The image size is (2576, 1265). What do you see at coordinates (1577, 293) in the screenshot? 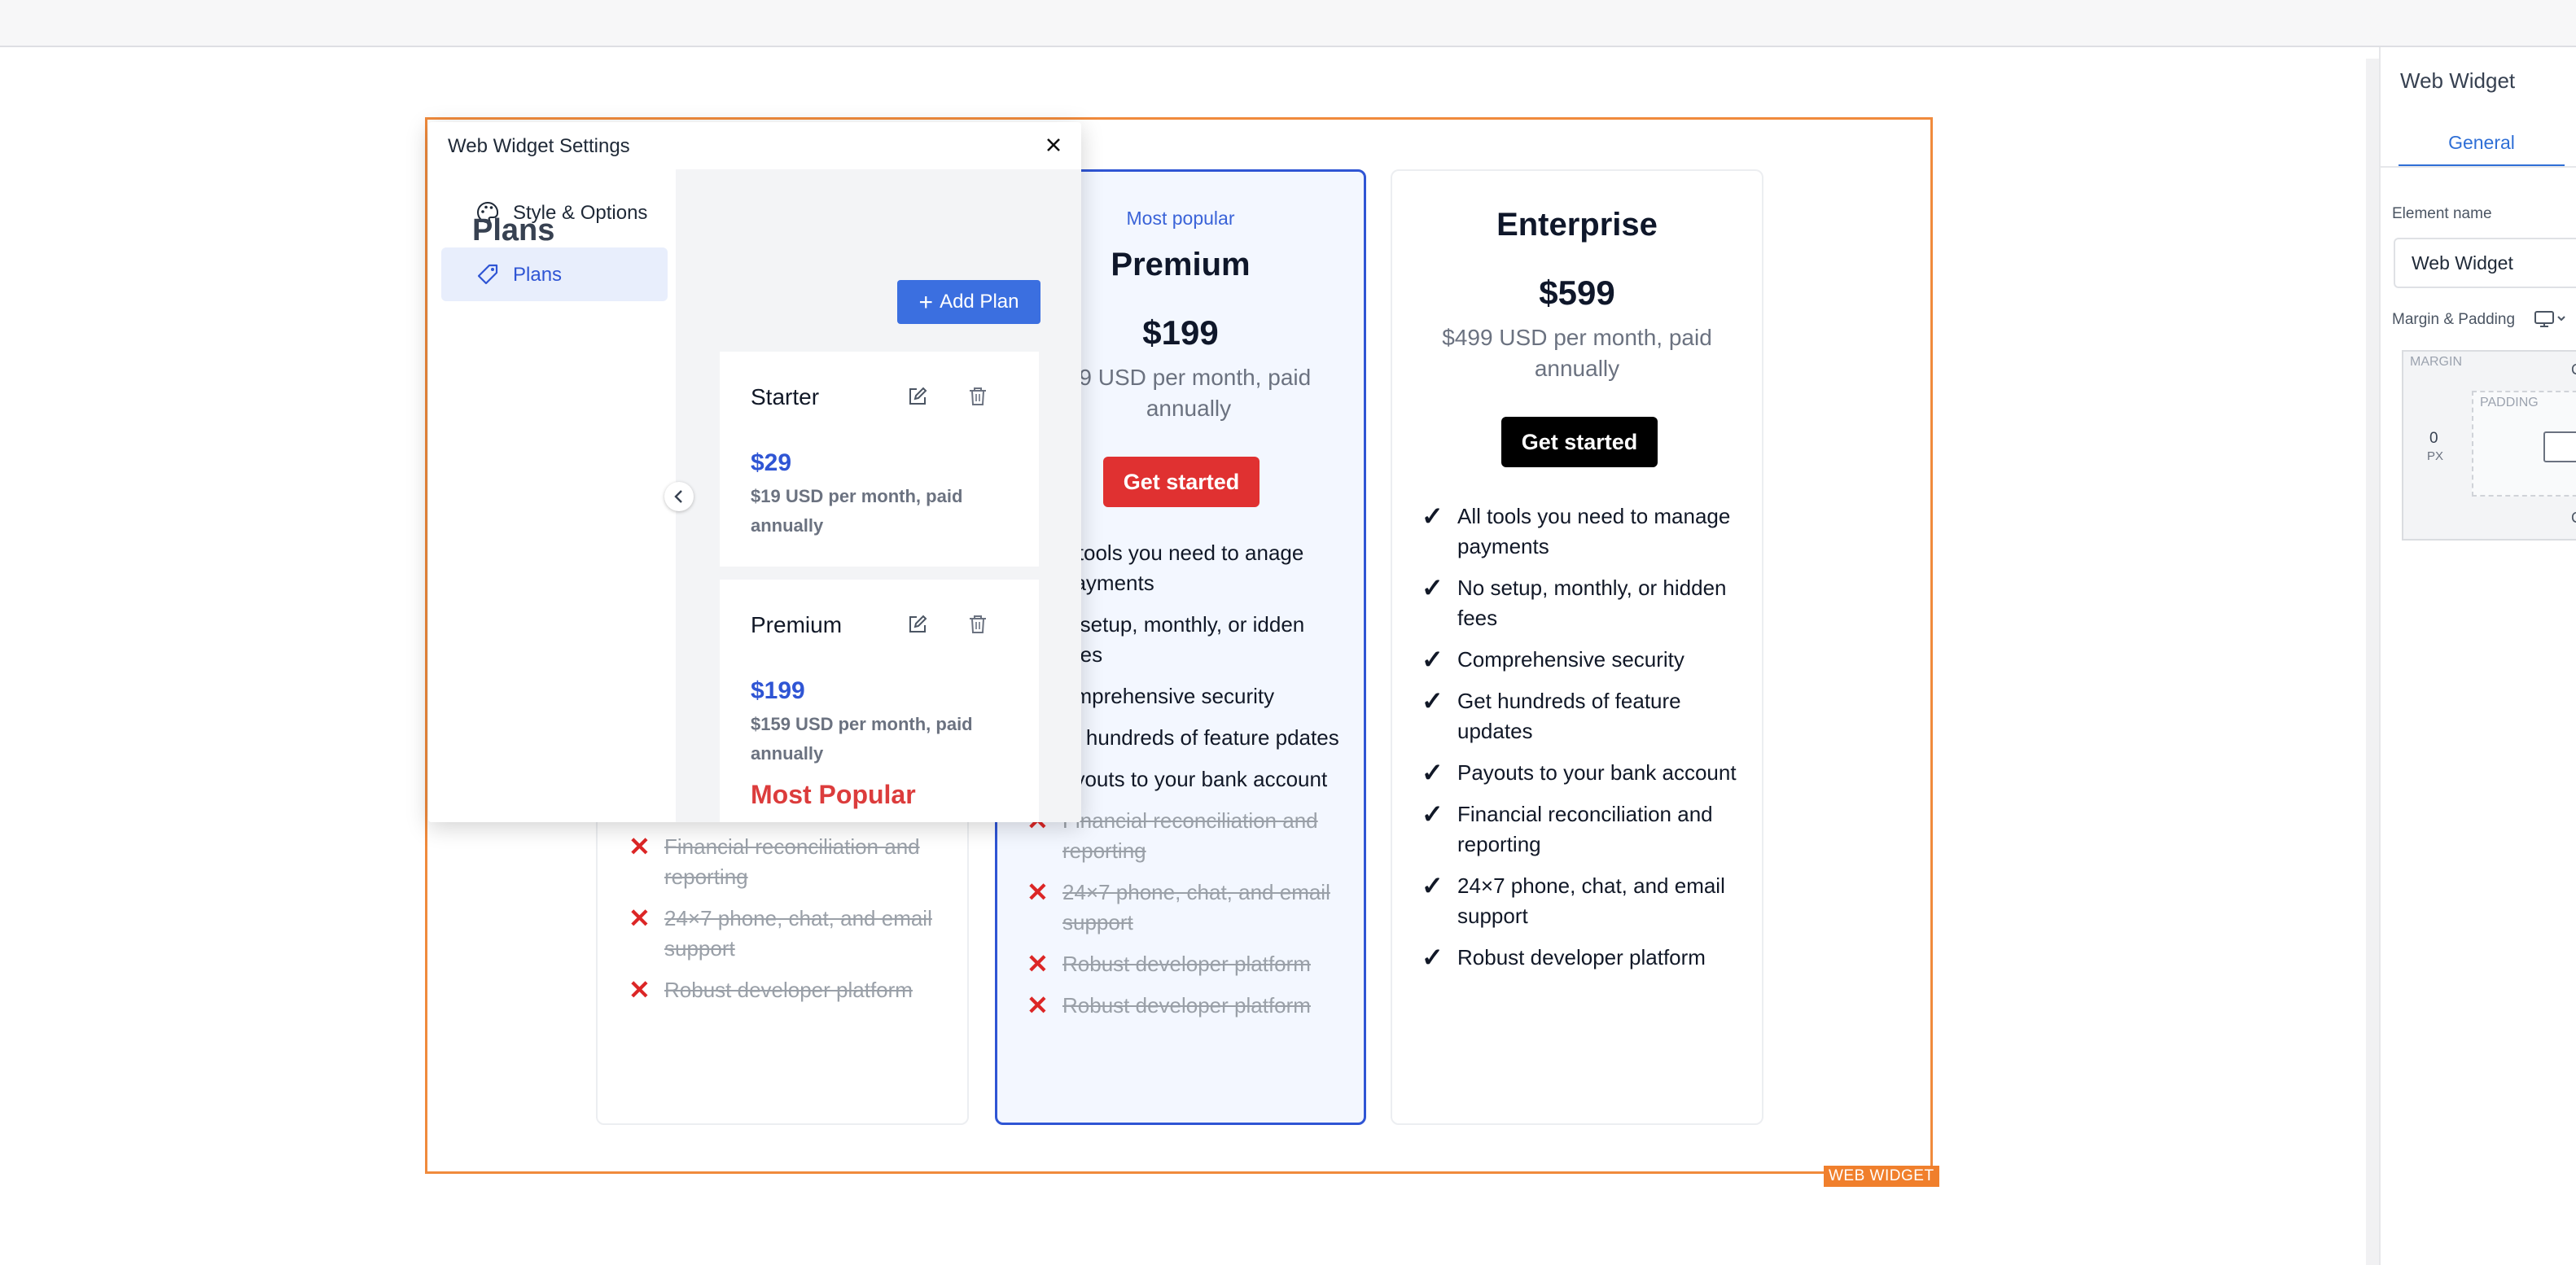
I see `plan-price: $599` at bounding box center [1577, 293].